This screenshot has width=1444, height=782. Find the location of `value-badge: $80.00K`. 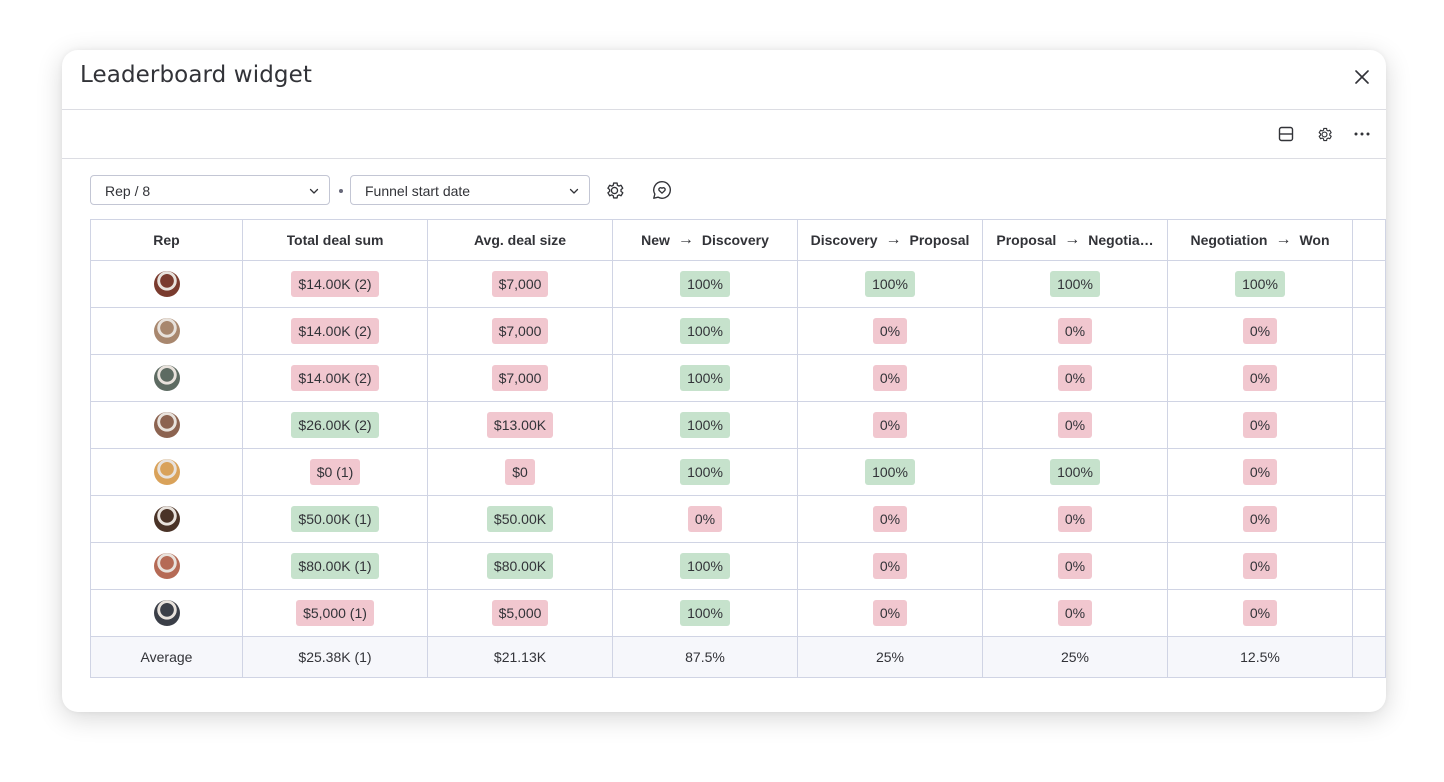

value-badge: $80.00K is located at coordinates (520, 566).